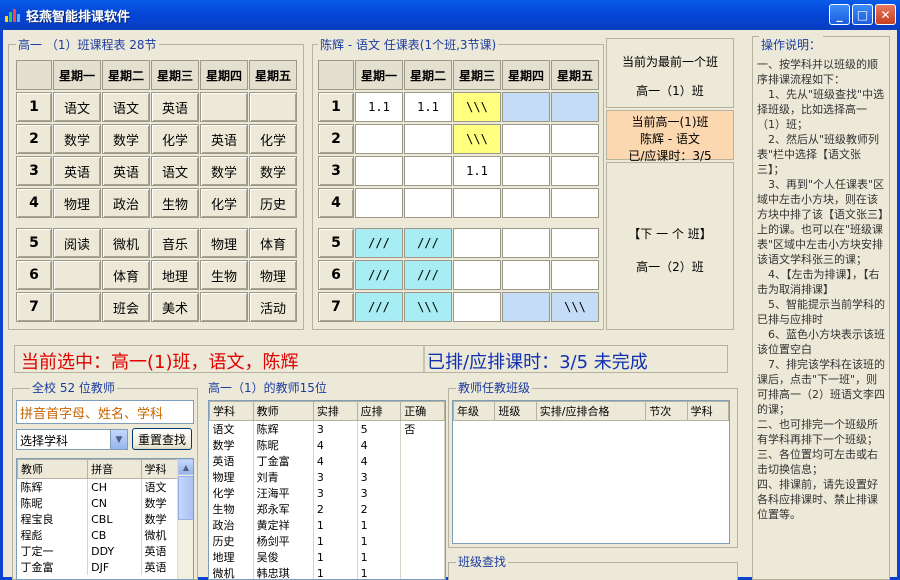 This screenshot has width=900, height=580. I want to click on class-schedule-cell: 政治, so click(126, 203).